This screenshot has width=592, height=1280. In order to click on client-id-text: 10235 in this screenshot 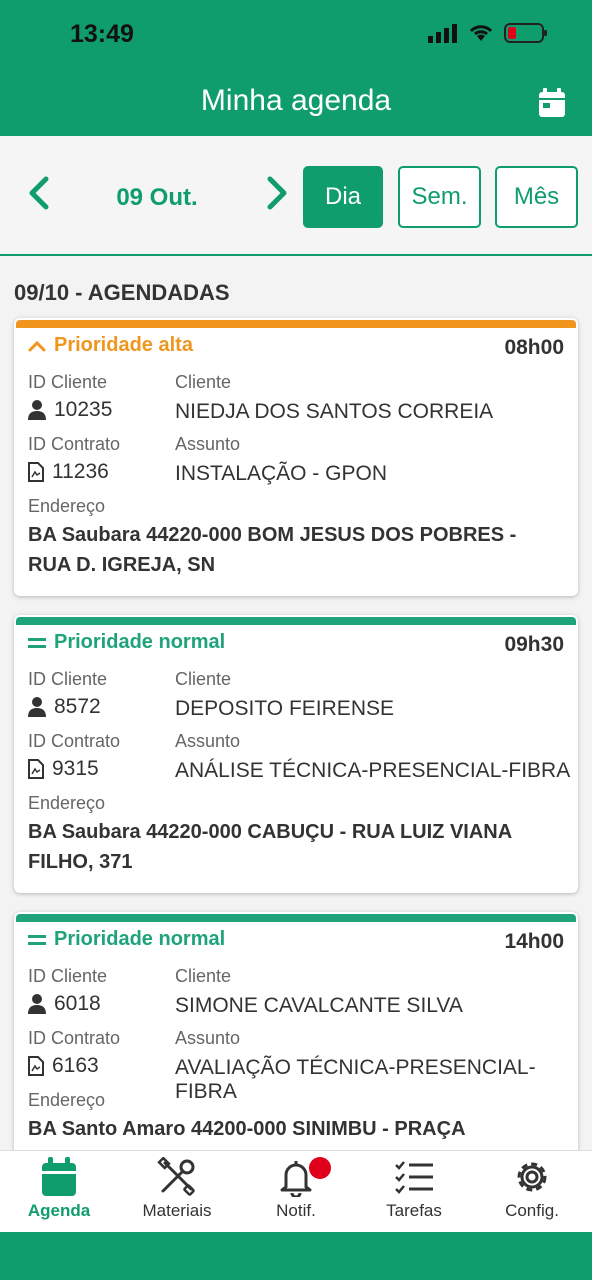, I will do `click(83, 409)`.